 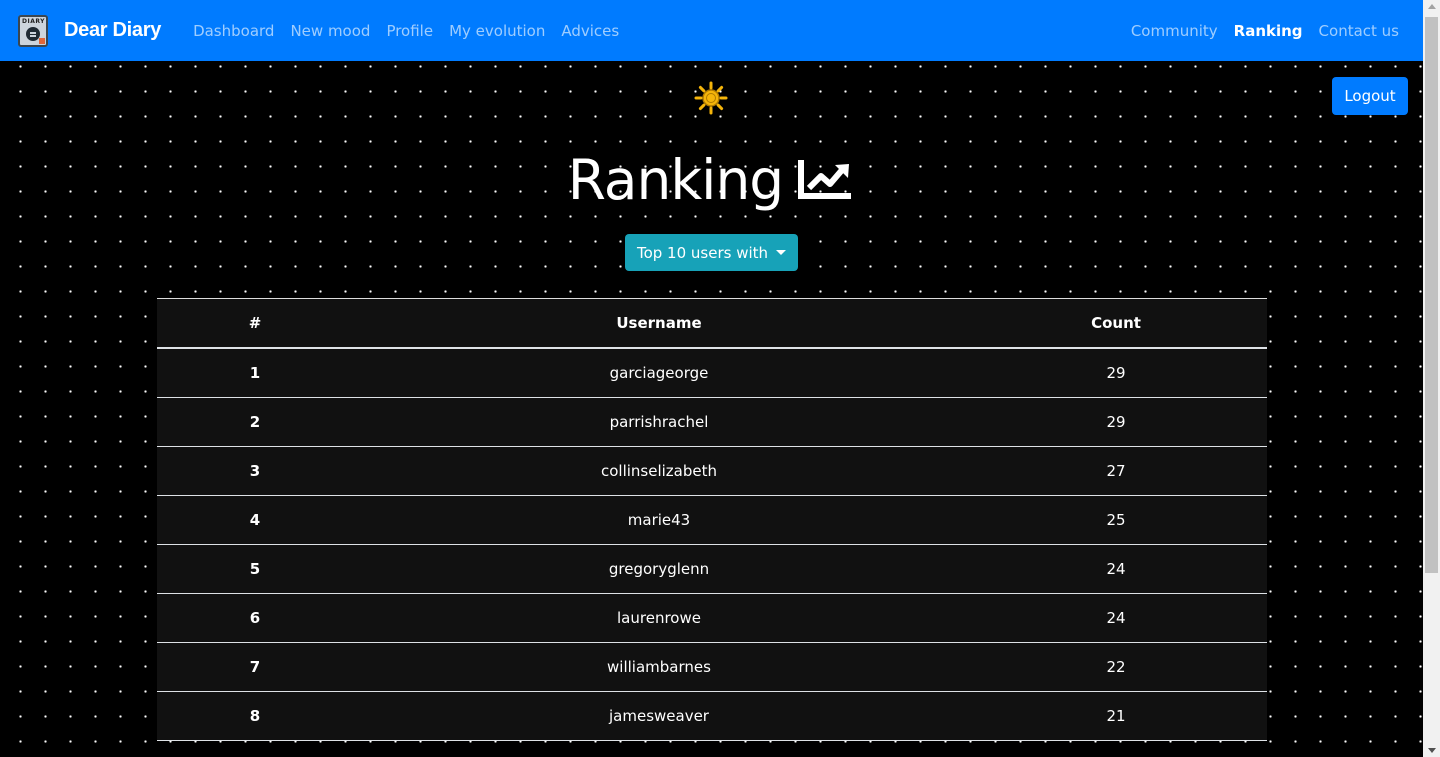 I want to click on table-row: 1 garciageorge 29, so click(x=712, y=373).